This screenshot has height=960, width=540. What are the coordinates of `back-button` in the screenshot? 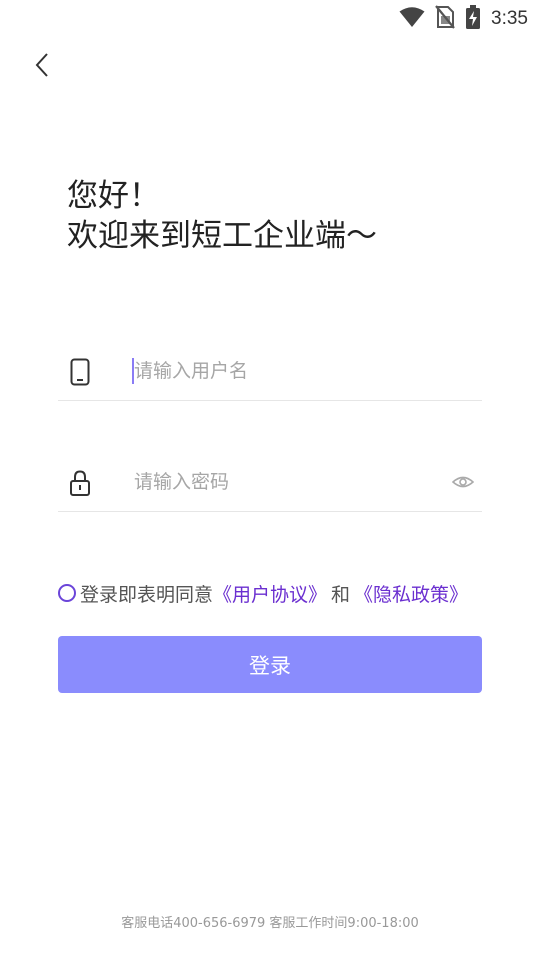 It's located at (42, 67).